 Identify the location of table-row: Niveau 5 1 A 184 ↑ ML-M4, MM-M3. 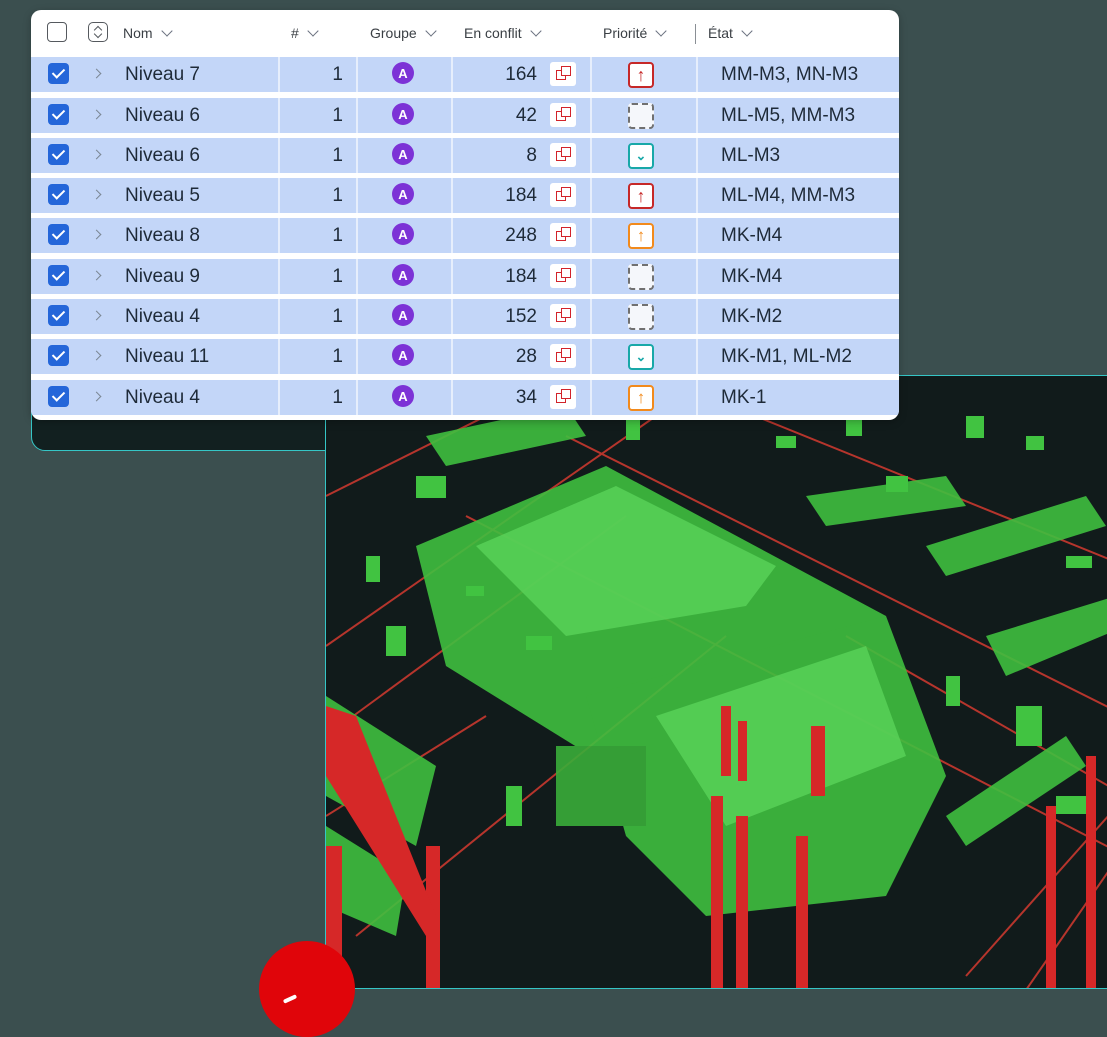
(465, 195).